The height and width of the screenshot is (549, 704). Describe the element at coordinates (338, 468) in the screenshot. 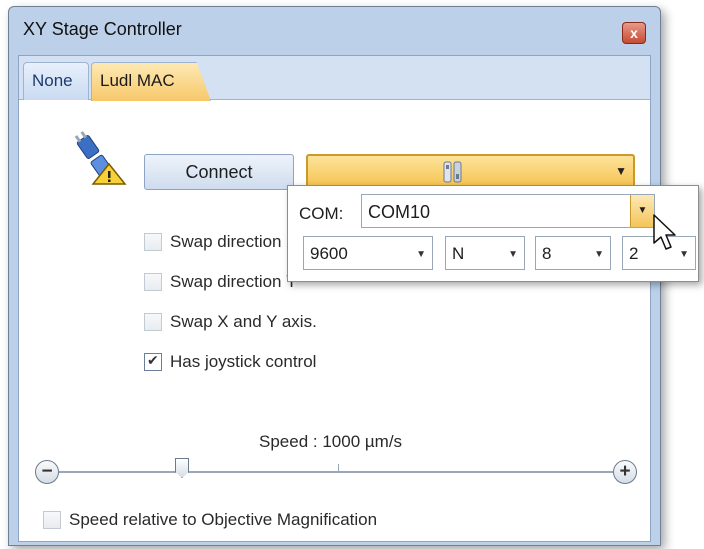

I see `slider-tick` at that location.